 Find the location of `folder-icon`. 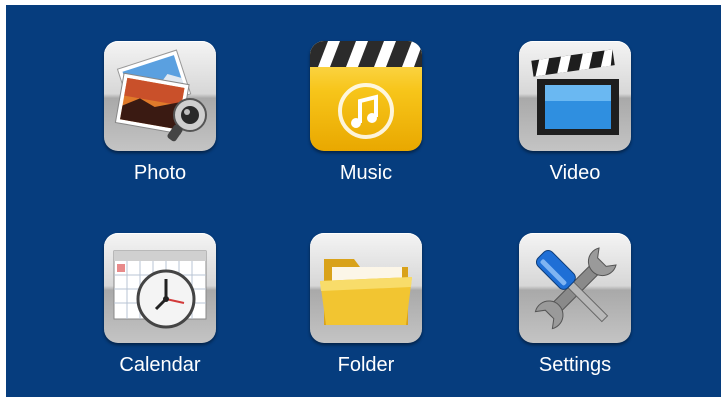

folder-icon is located at coordinates (366, 288).